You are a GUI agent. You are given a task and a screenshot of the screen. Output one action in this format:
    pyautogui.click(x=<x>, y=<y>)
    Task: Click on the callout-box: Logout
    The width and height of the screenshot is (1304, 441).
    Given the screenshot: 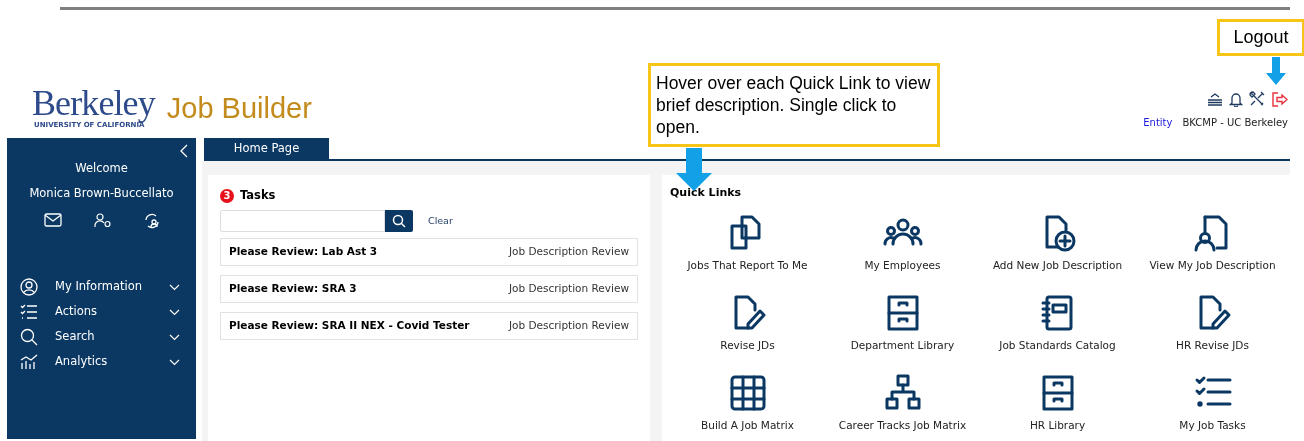 What is the action you would take?
    pyautogui.click(x=1260, y=37)
    